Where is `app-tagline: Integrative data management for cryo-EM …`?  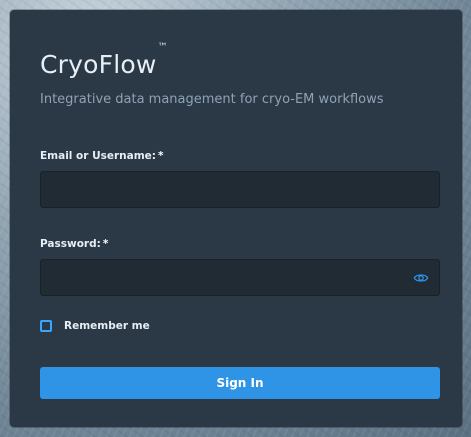
app-tagline: Integrative data management for cryo-EM … is located at coordinates (212, 99).